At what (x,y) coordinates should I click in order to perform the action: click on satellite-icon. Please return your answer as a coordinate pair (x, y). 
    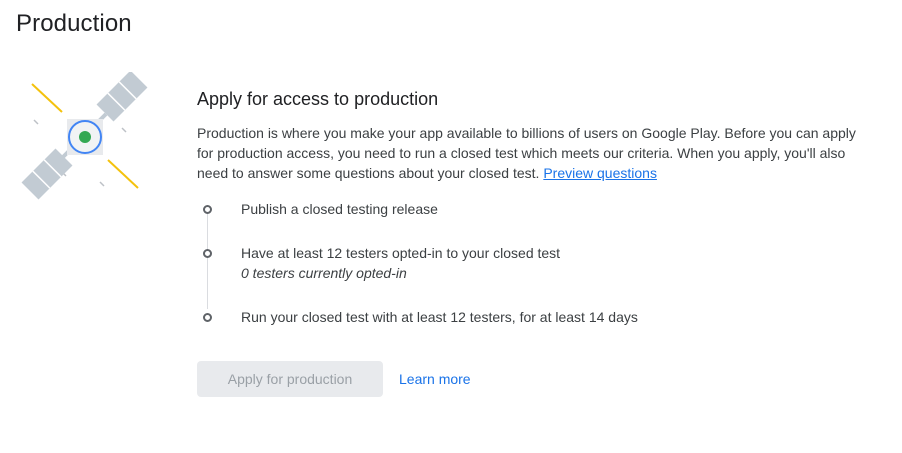
    Looking at the image, I should click on (84, 135).